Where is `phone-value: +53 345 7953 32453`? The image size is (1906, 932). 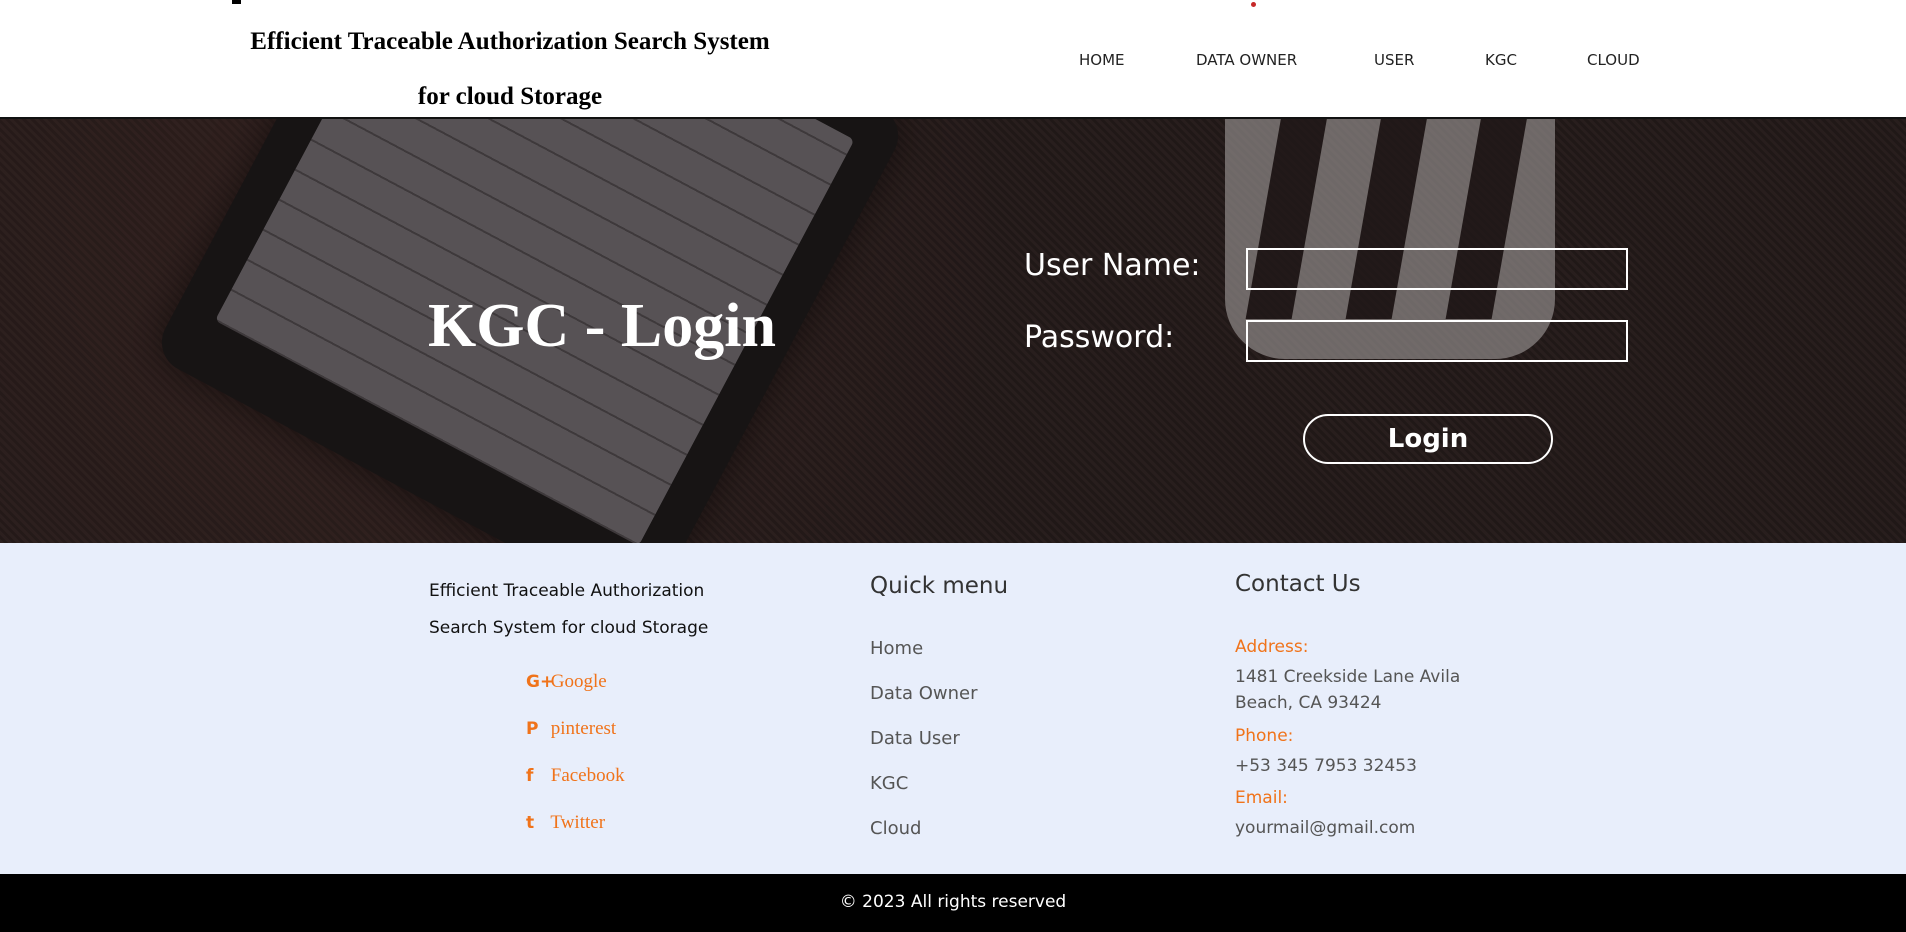
phone-value: +53 345 7953 32453 is located at coordinates (1326, 766).